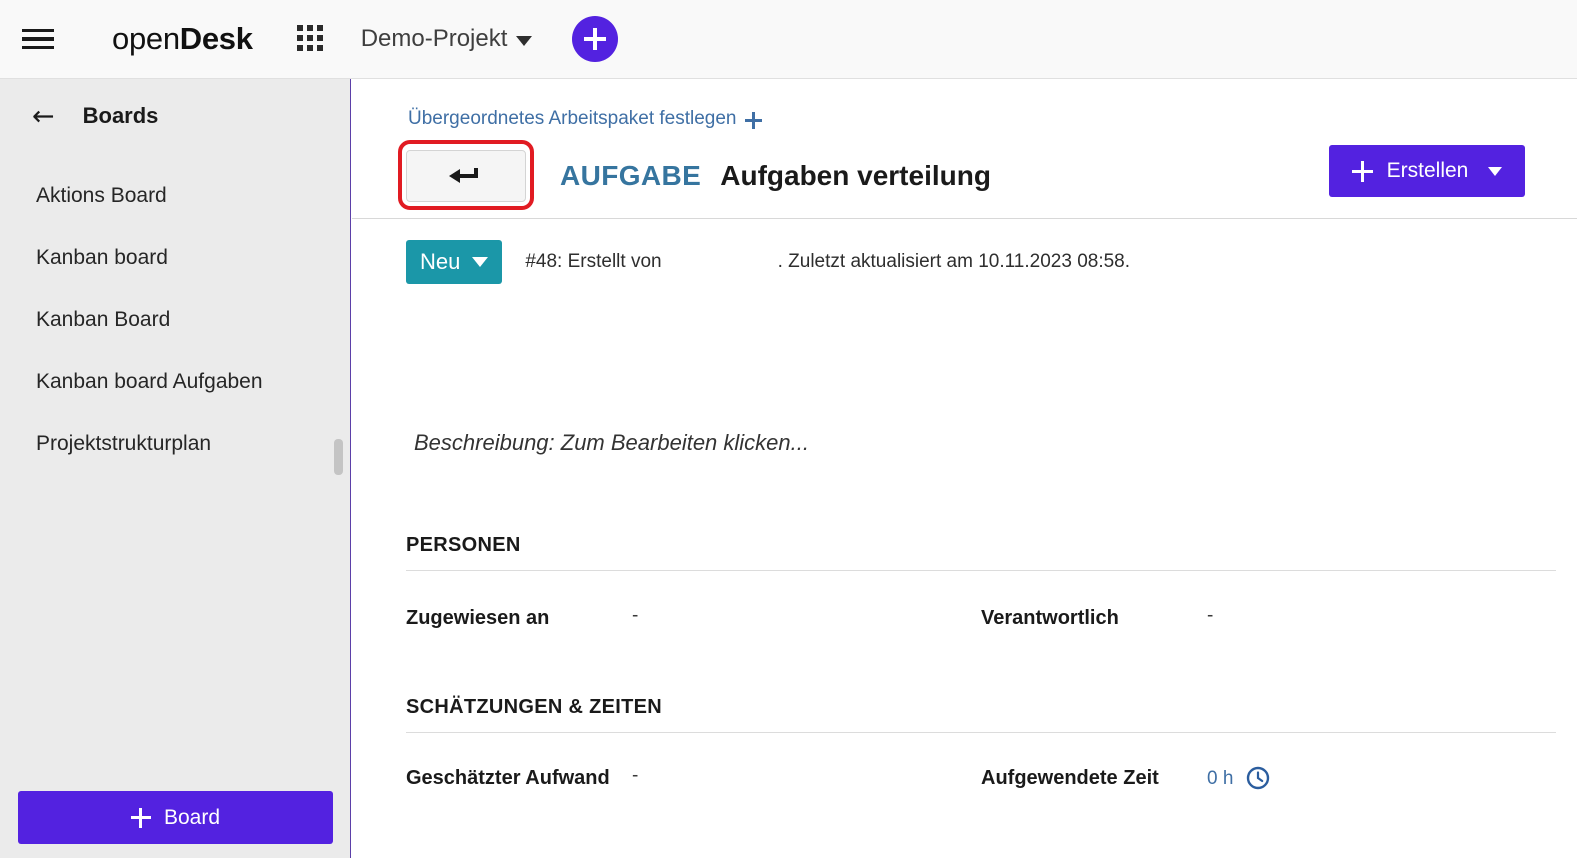  I want to click on plus-circle-icon, so click(595, 39).